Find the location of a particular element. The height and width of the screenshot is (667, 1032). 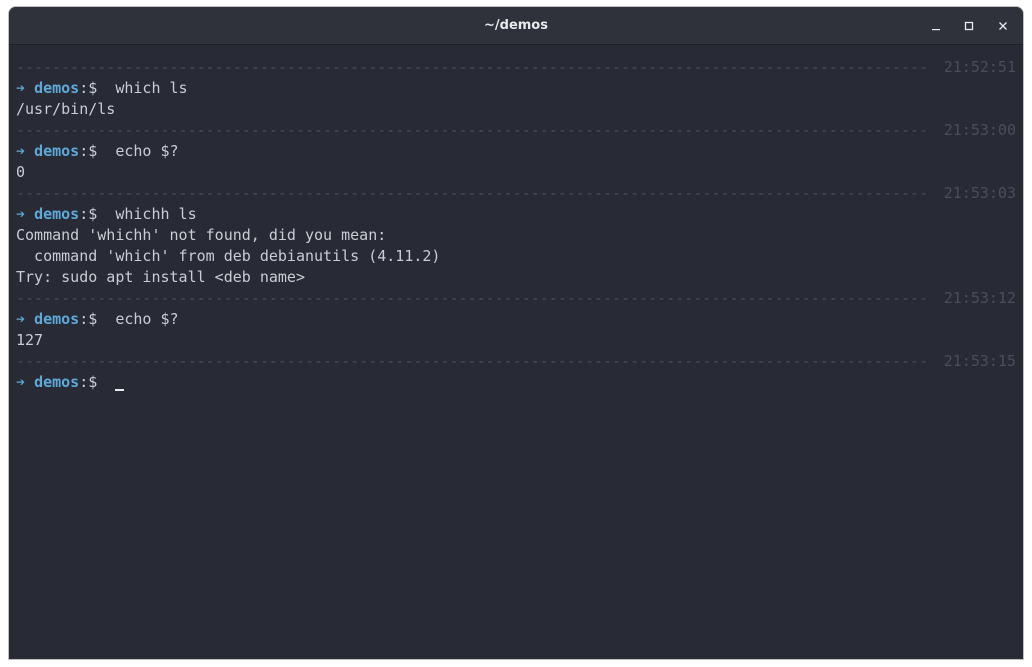

timestamp: 21:53:03 is located at coordinates (979, 193).